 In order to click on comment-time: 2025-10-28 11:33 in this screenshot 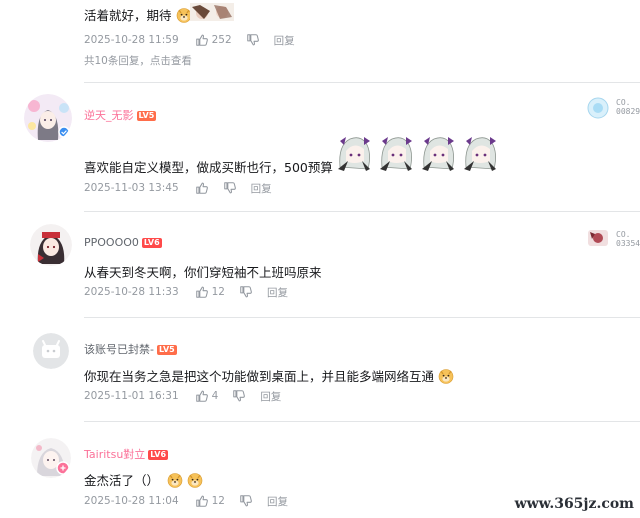, I will do `click(131, 292)`.